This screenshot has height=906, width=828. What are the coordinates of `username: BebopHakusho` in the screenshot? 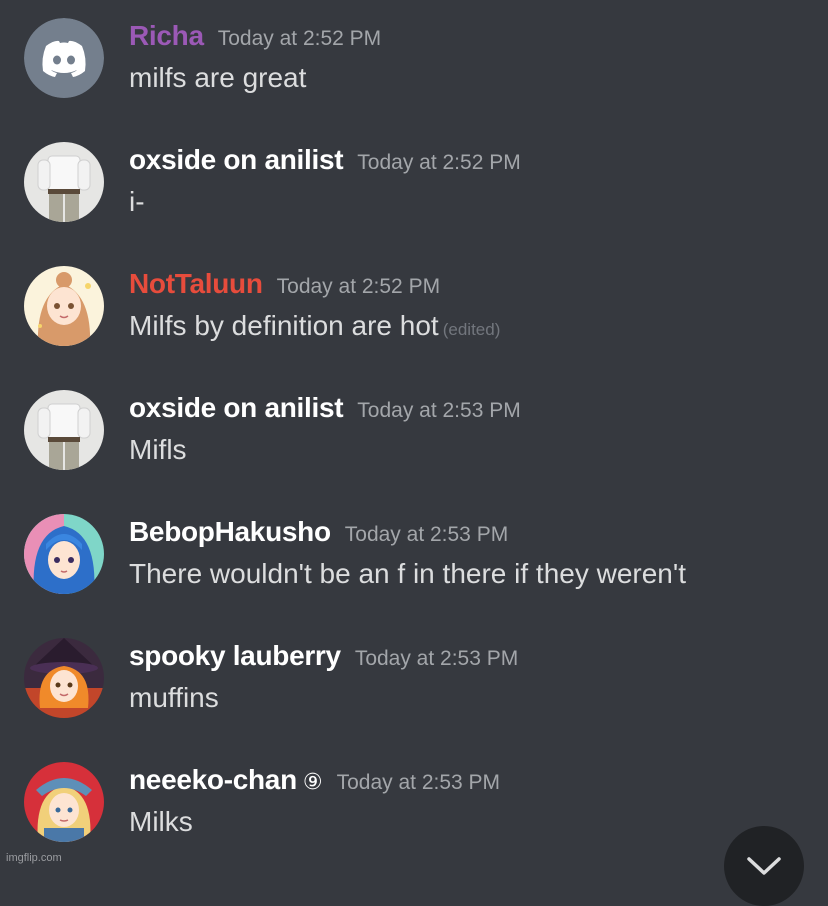 It's located at (230, 531).